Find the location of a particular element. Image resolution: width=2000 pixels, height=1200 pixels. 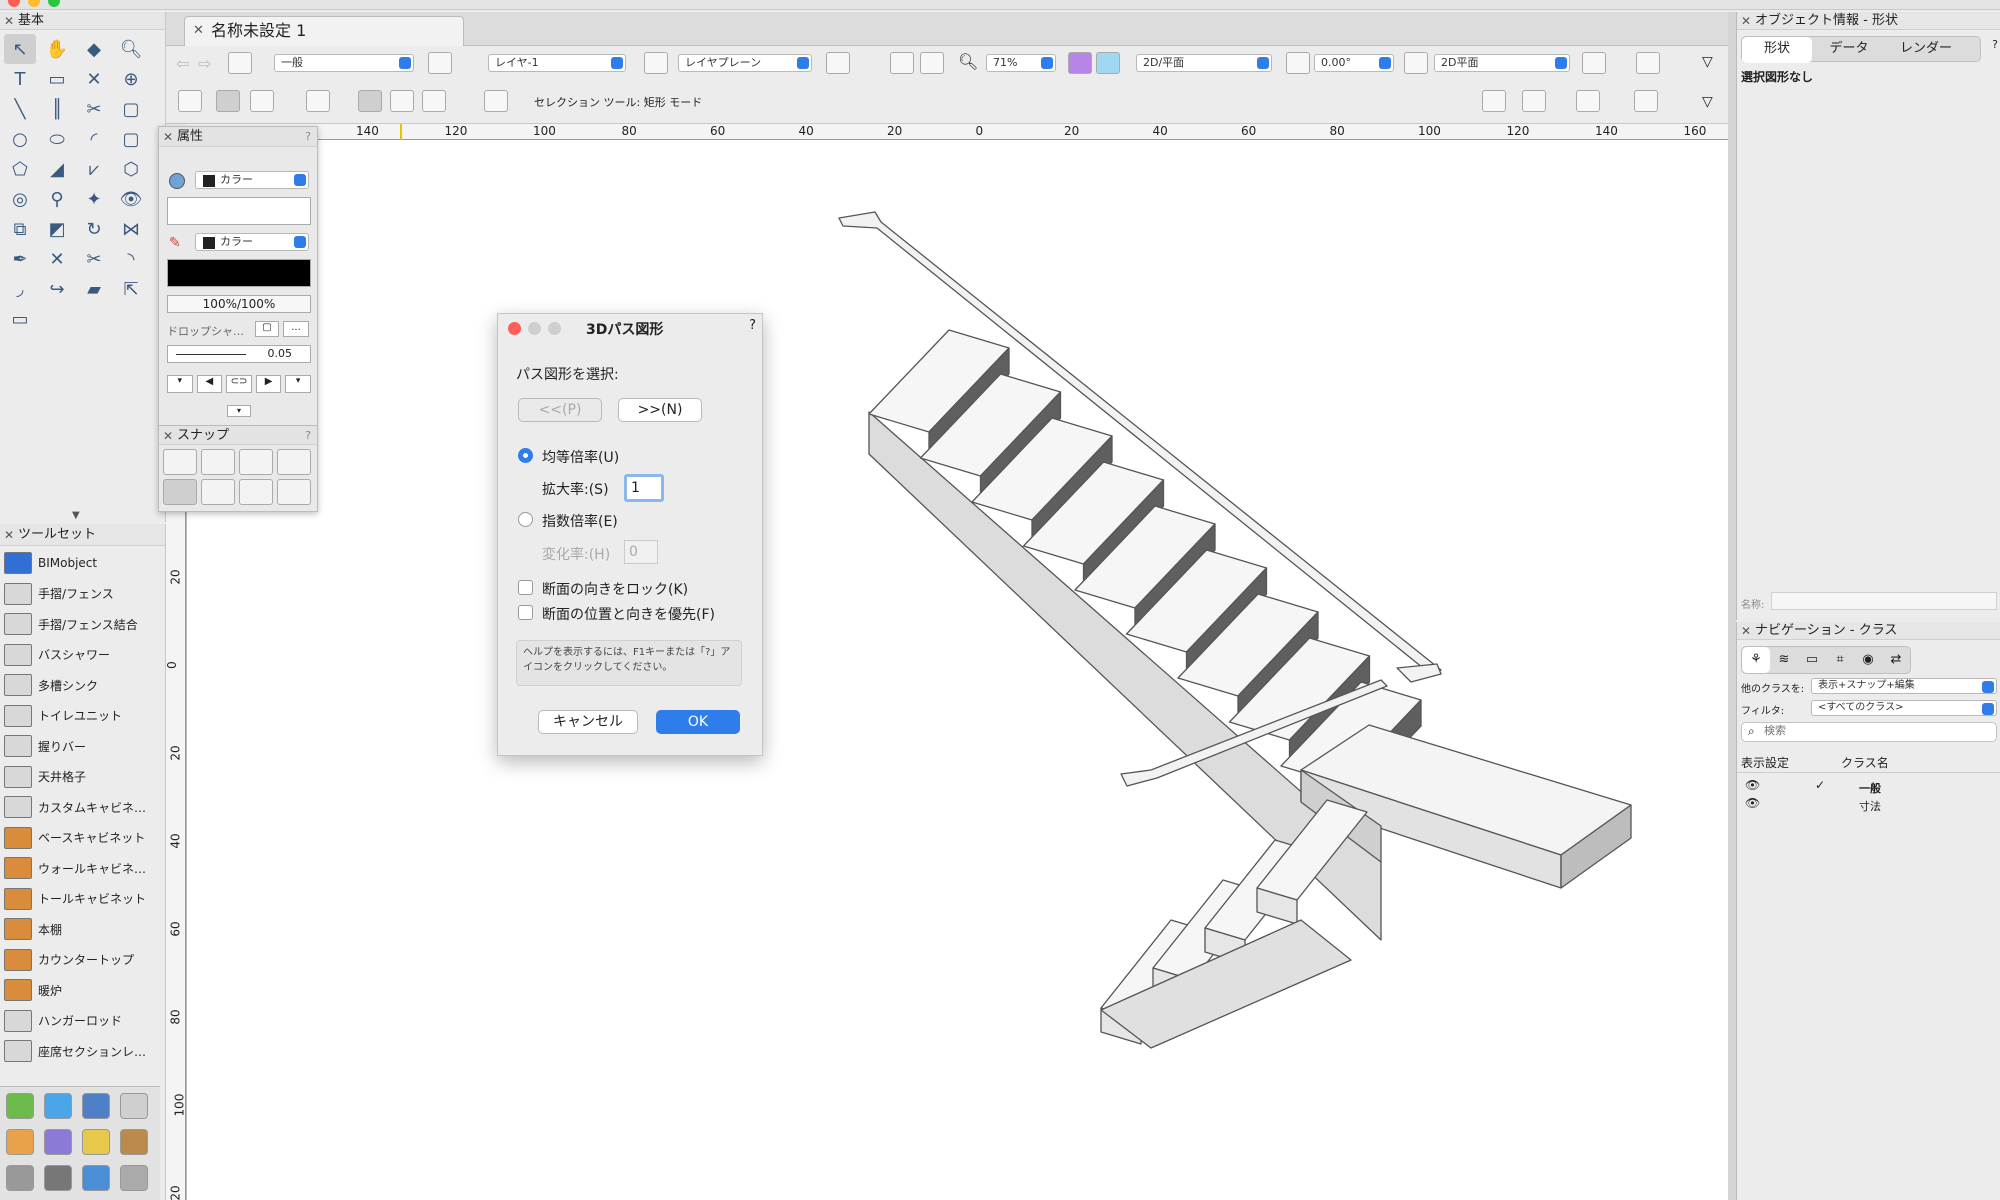

name-field is located at coordinates (1884, 601).